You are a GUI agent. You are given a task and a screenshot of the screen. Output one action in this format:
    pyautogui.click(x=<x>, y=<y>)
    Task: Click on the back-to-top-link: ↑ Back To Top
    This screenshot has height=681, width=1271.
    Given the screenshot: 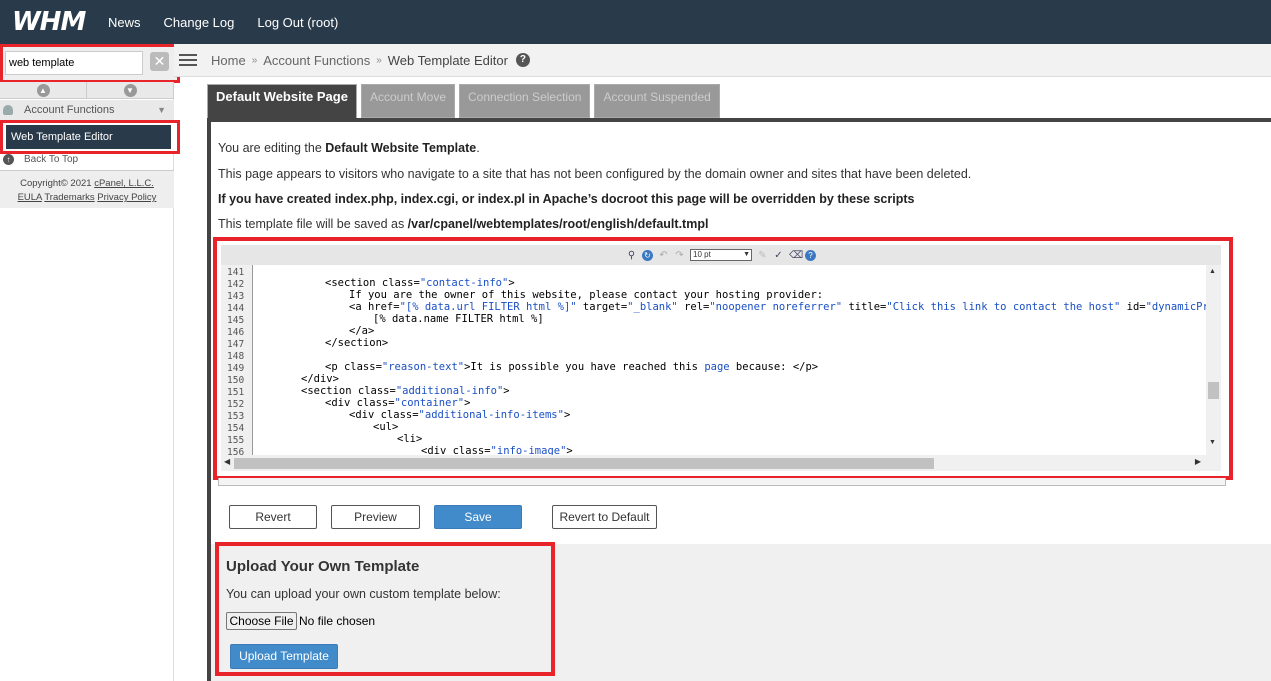 What is the action you would take?
    pyautogui.click(x=87, y=159)
    